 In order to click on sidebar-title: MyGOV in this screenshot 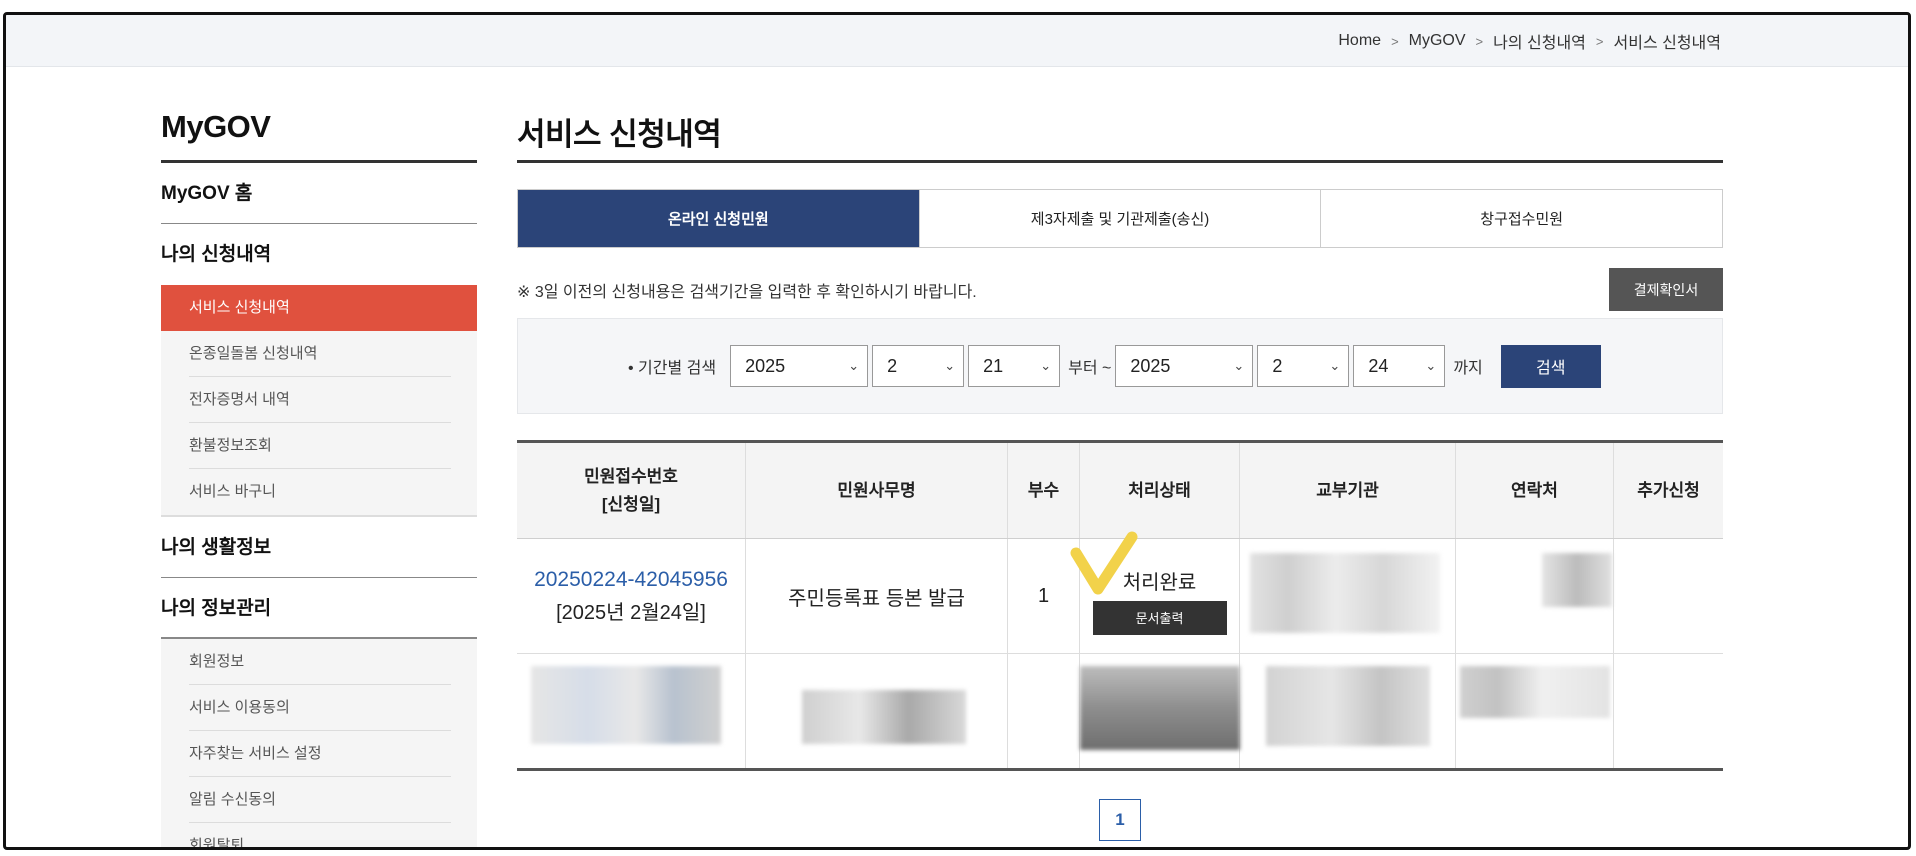, I will do `click(319, 129)`.